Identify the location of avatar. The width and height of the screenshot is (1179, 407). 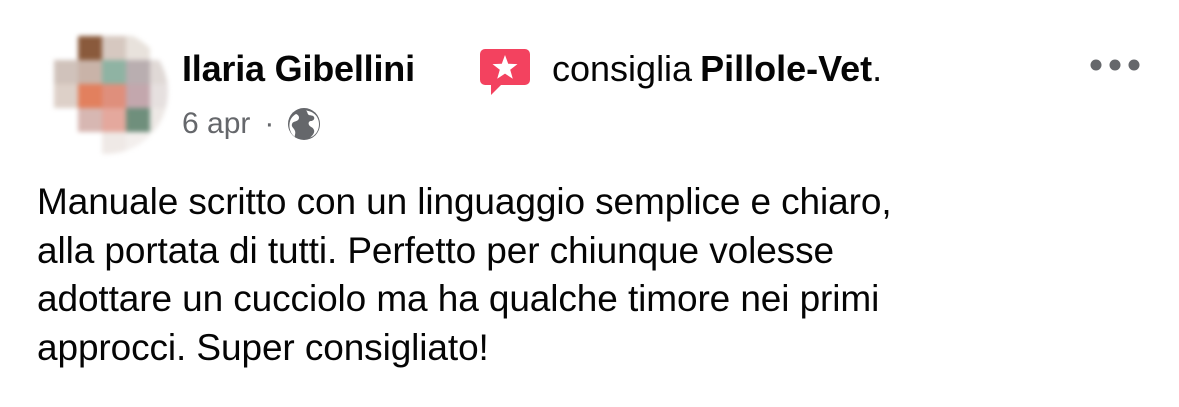
(106, 92).